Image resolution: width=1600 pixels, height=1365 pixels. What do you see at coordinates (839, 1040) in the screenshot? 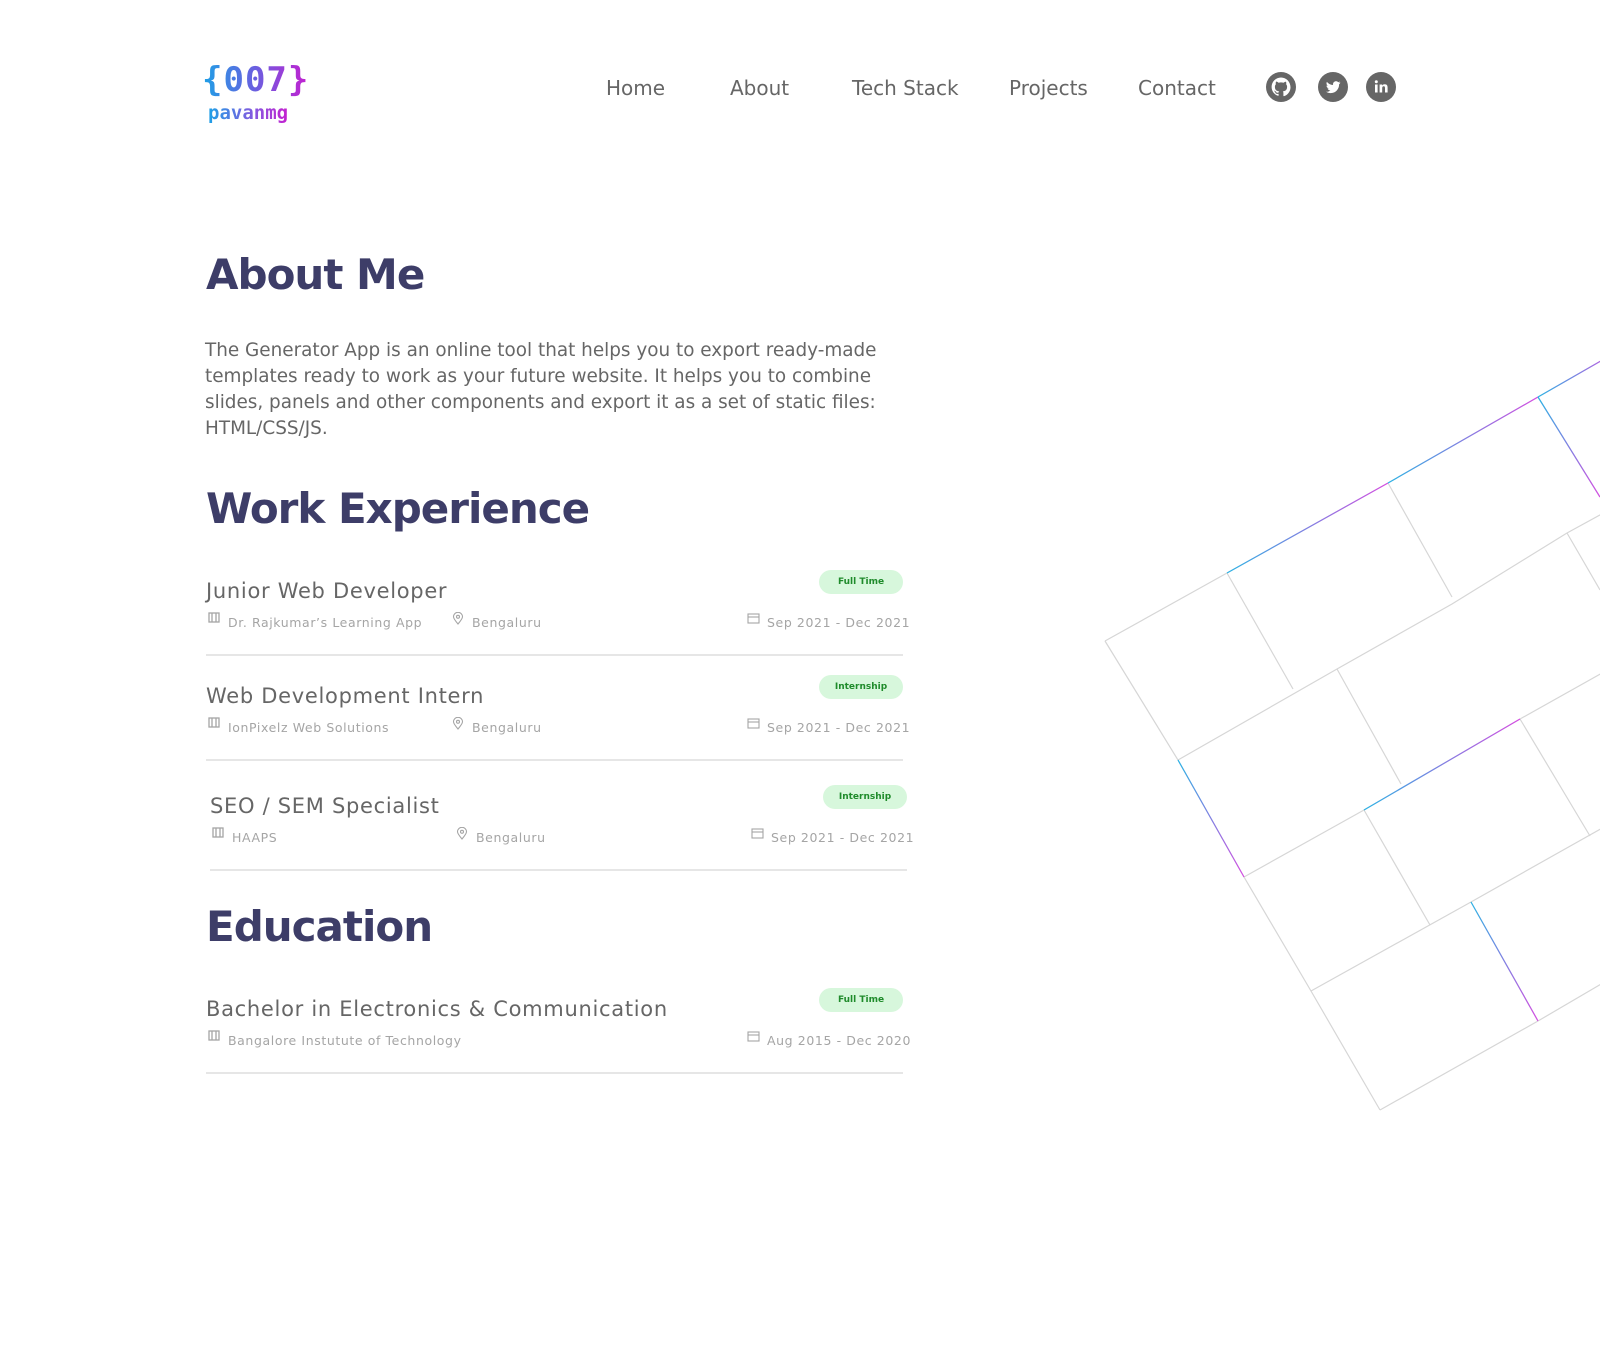
I see `date-text: Aug 2015 - Dec 2020` at bounding box center [839, 1040].